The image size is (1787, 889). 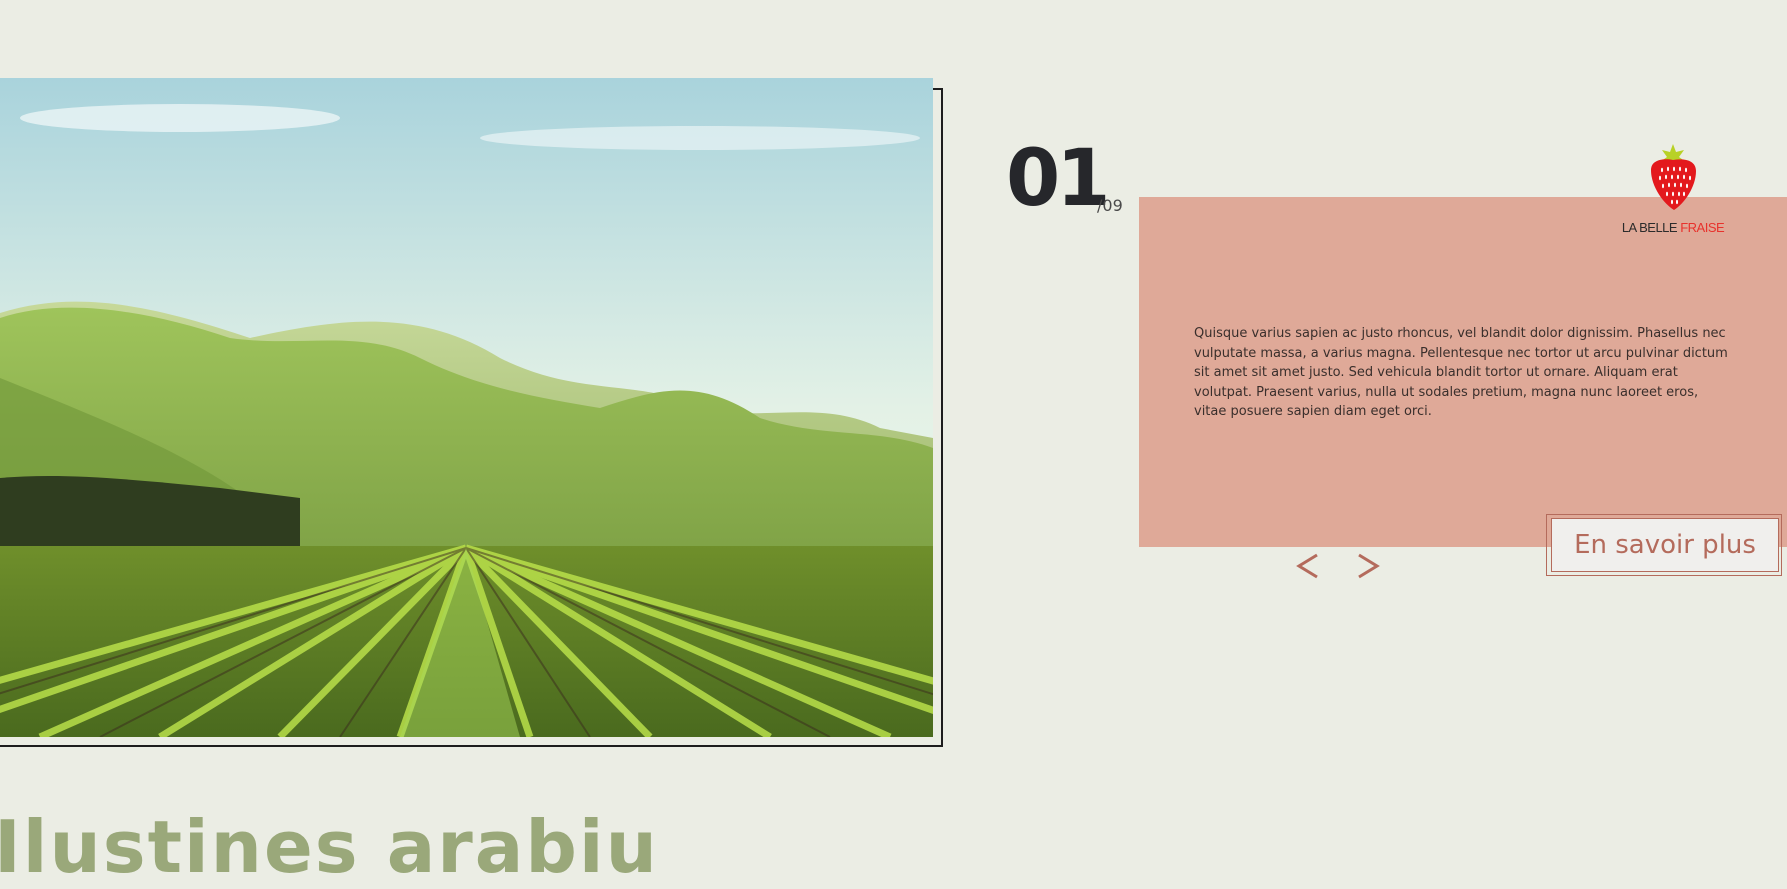 I want to click on chevron-right-icon, so click(x=1369, y=566).